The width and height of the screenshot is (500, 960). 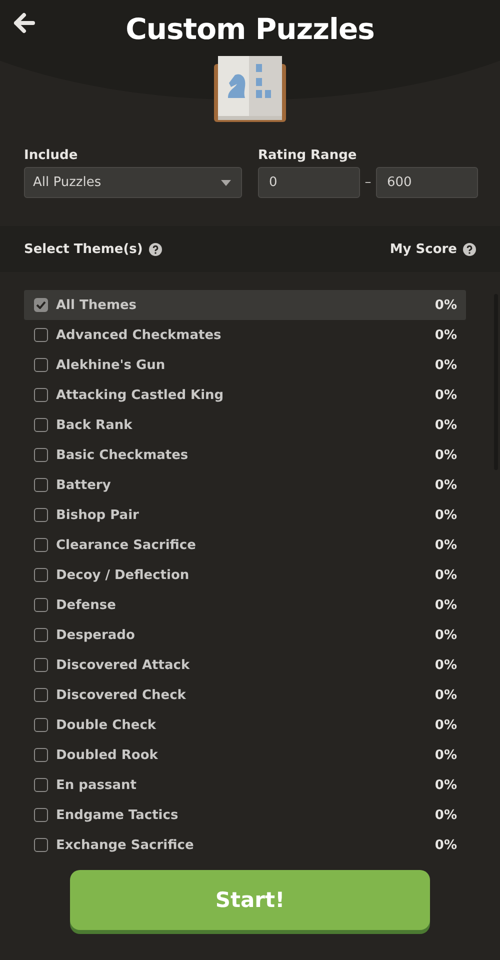 What do you see at coordinates (121, 695) in the screenshot?
I see `theme-name: Discovered Check` at bounding box center [121, 695].